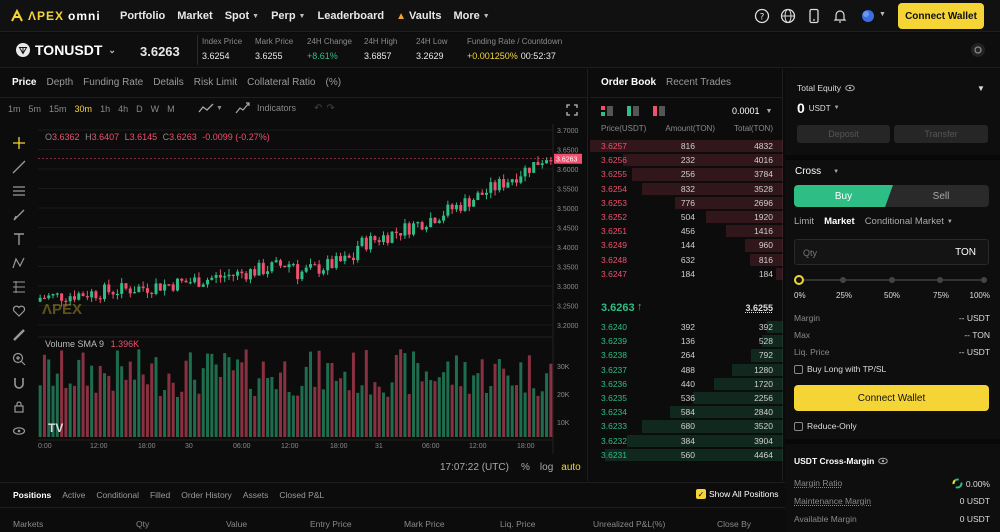 The width and height of the screenshot is (1000, 532). I want to click on heart-icon, so click(19, 311).